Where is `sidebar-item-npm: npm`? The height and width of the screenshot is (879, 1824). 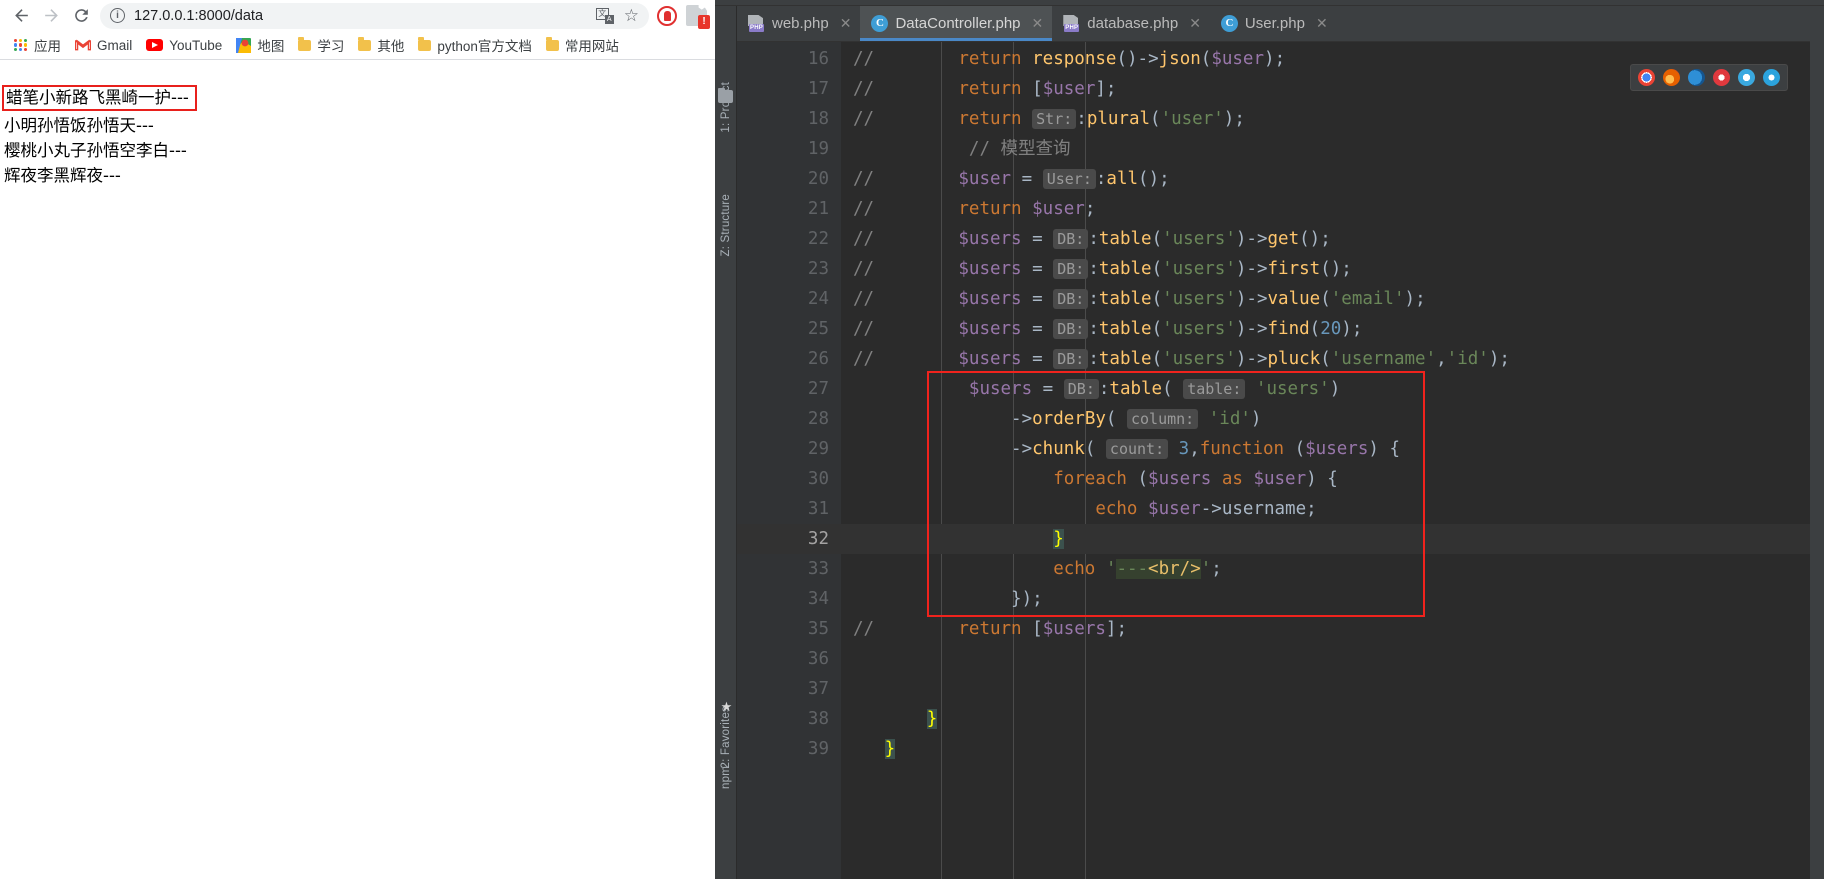
sidebar-item-npm: npm is located at coordinates (726, 777).